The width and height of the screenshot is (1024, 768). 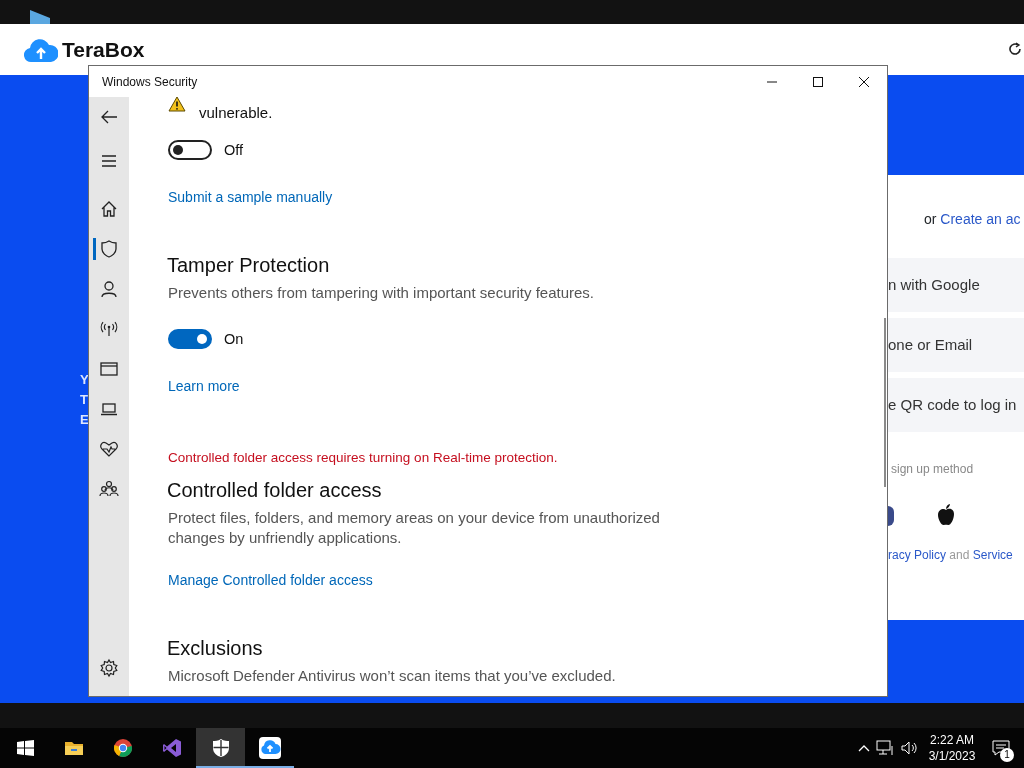 What do you see at coordinates (109, 489) in the screenshot?
I see `people-icon` at bounding box center [109, 489].